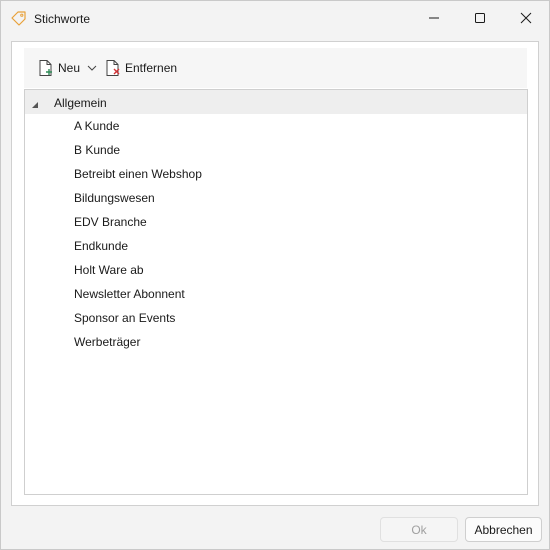 The image size is (550, 550). I want to click on tree-item: Holt Ware ab, so click(109, 270).